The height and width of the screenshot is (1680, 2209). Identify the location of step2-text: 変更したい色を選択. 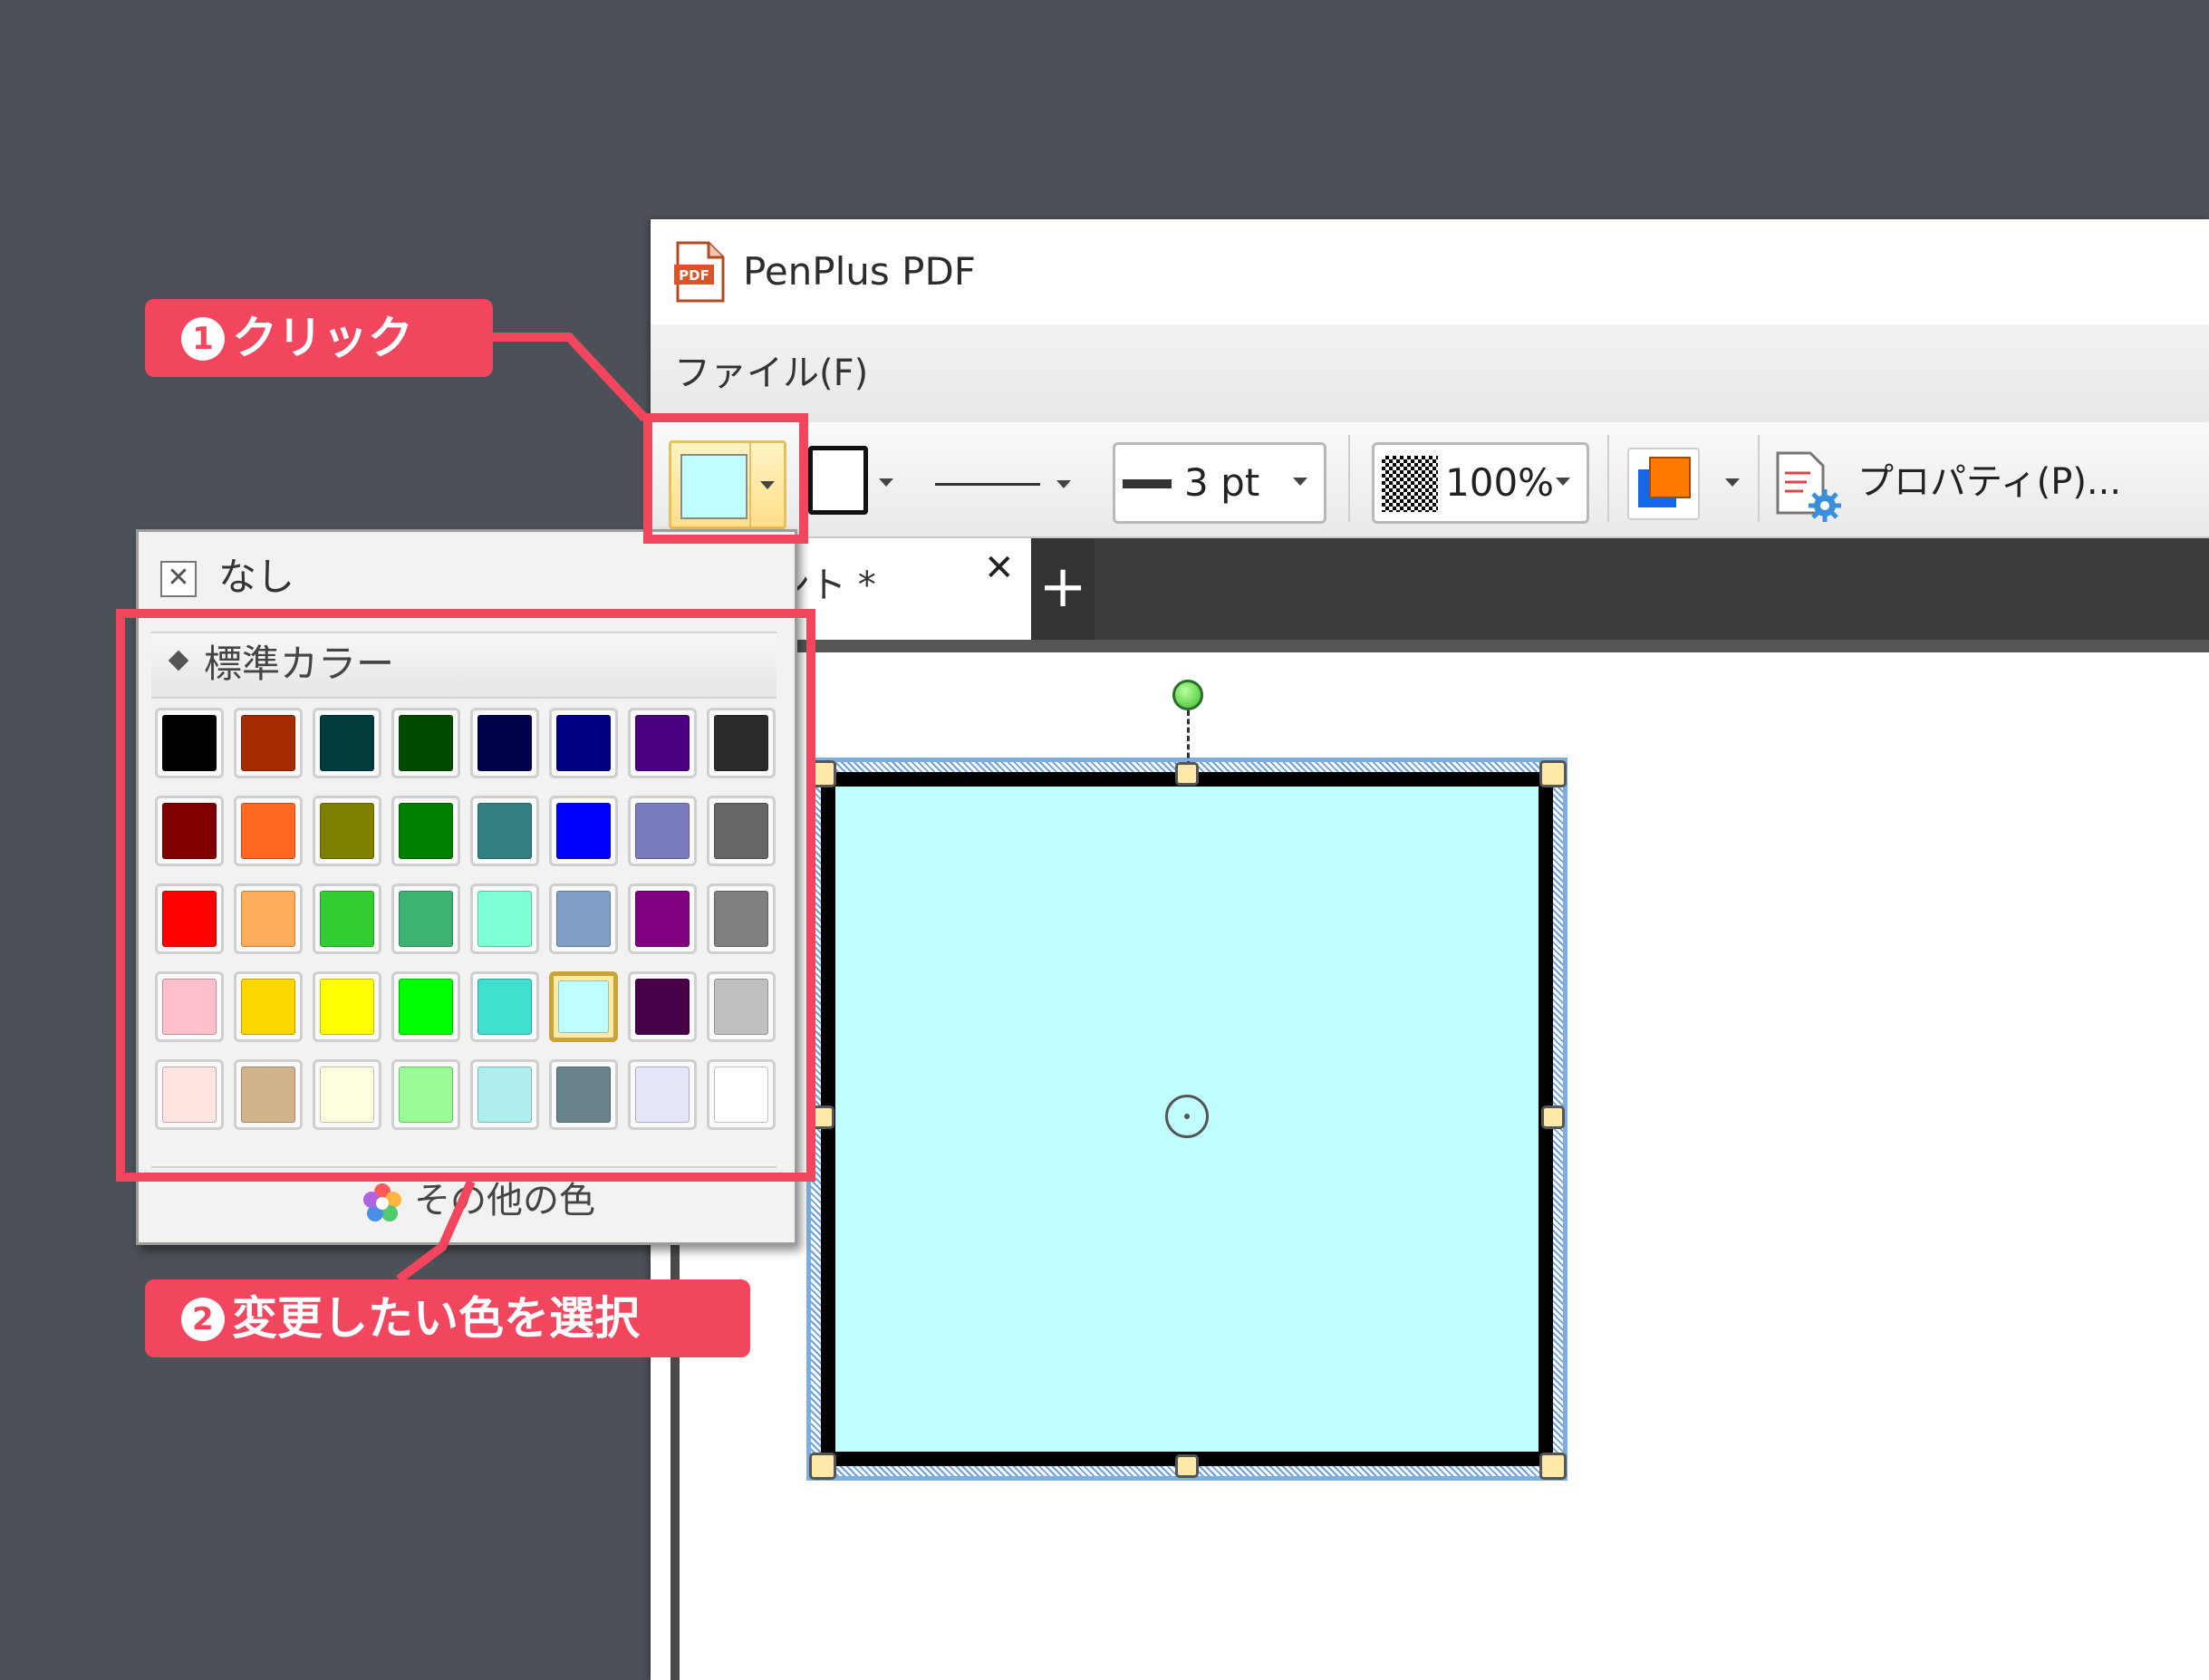
(436, 1318).